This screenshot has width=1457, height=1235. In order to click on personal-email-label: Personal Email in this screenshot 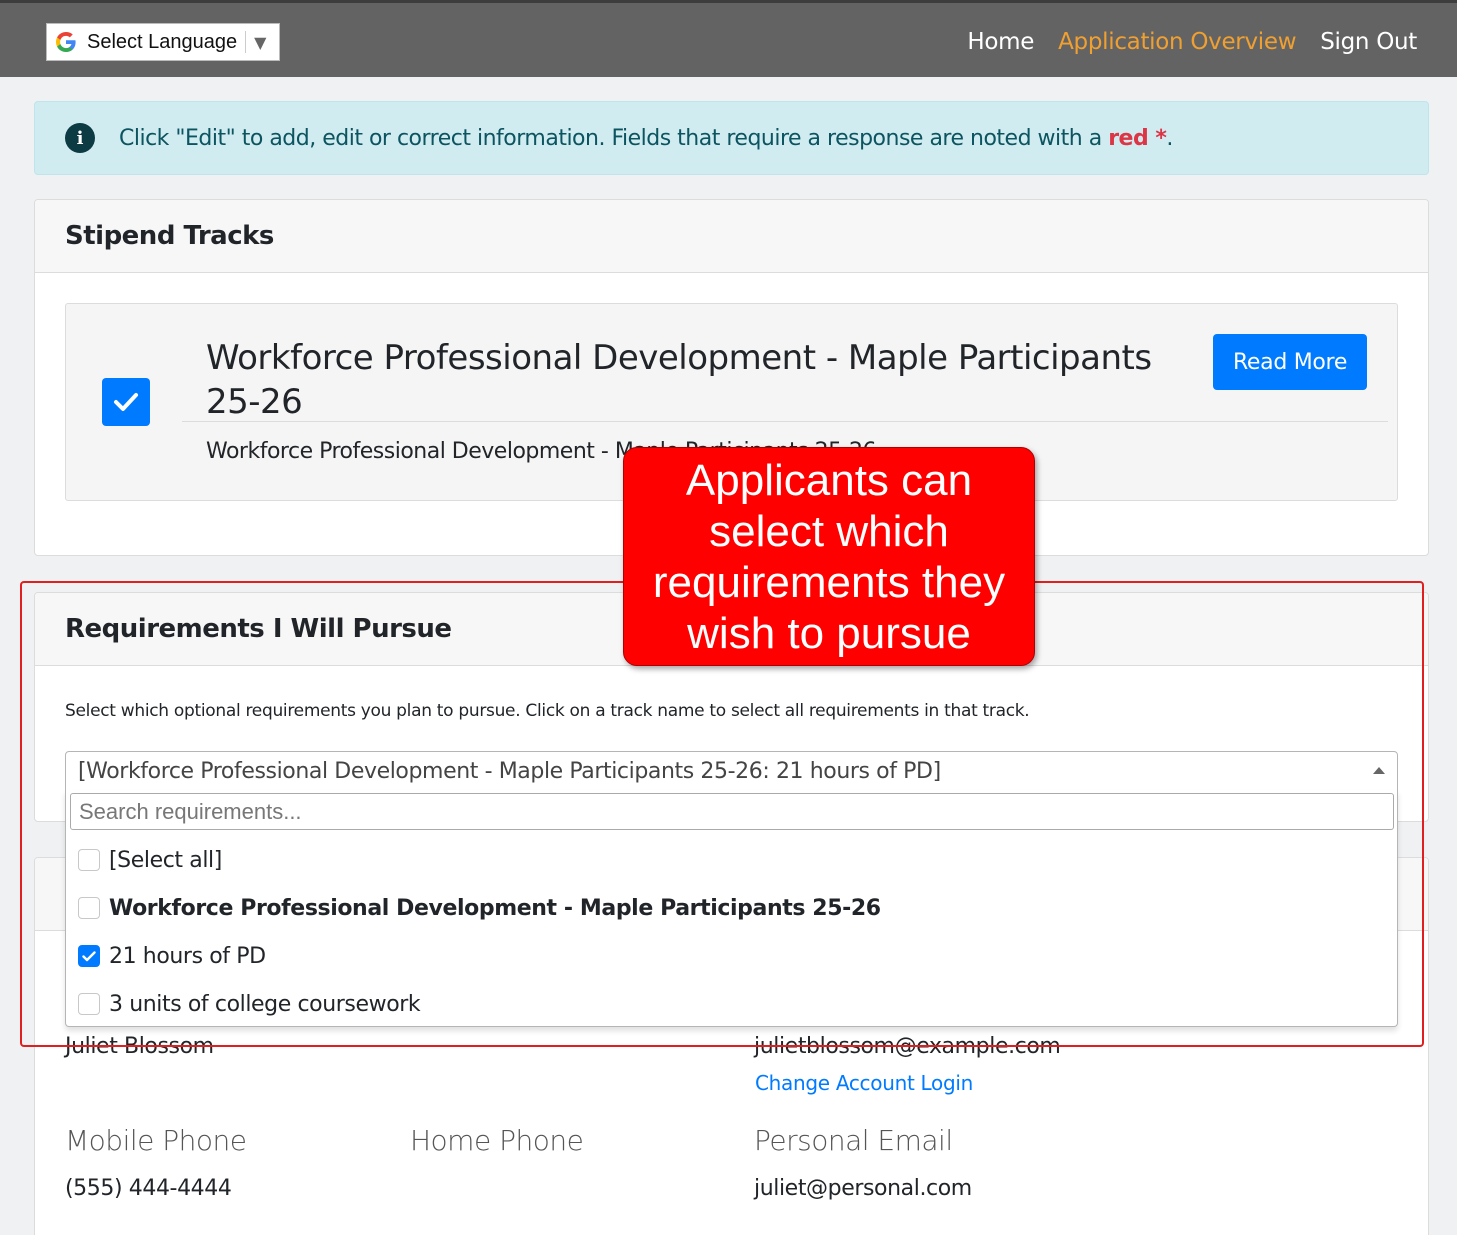, I will do `click(853, 1140)`.